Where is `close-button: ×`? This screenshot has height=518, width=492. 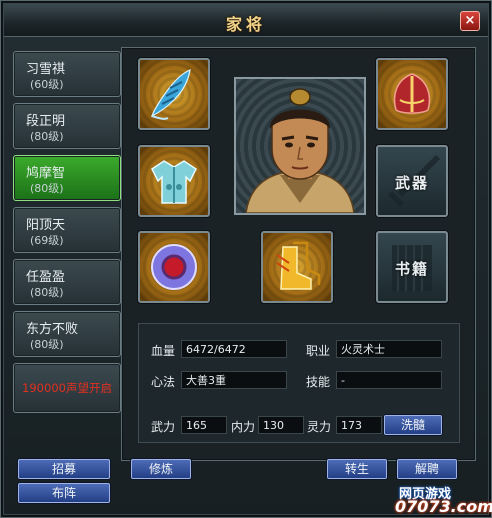 close-button: × is located at coordinates (470, 21).